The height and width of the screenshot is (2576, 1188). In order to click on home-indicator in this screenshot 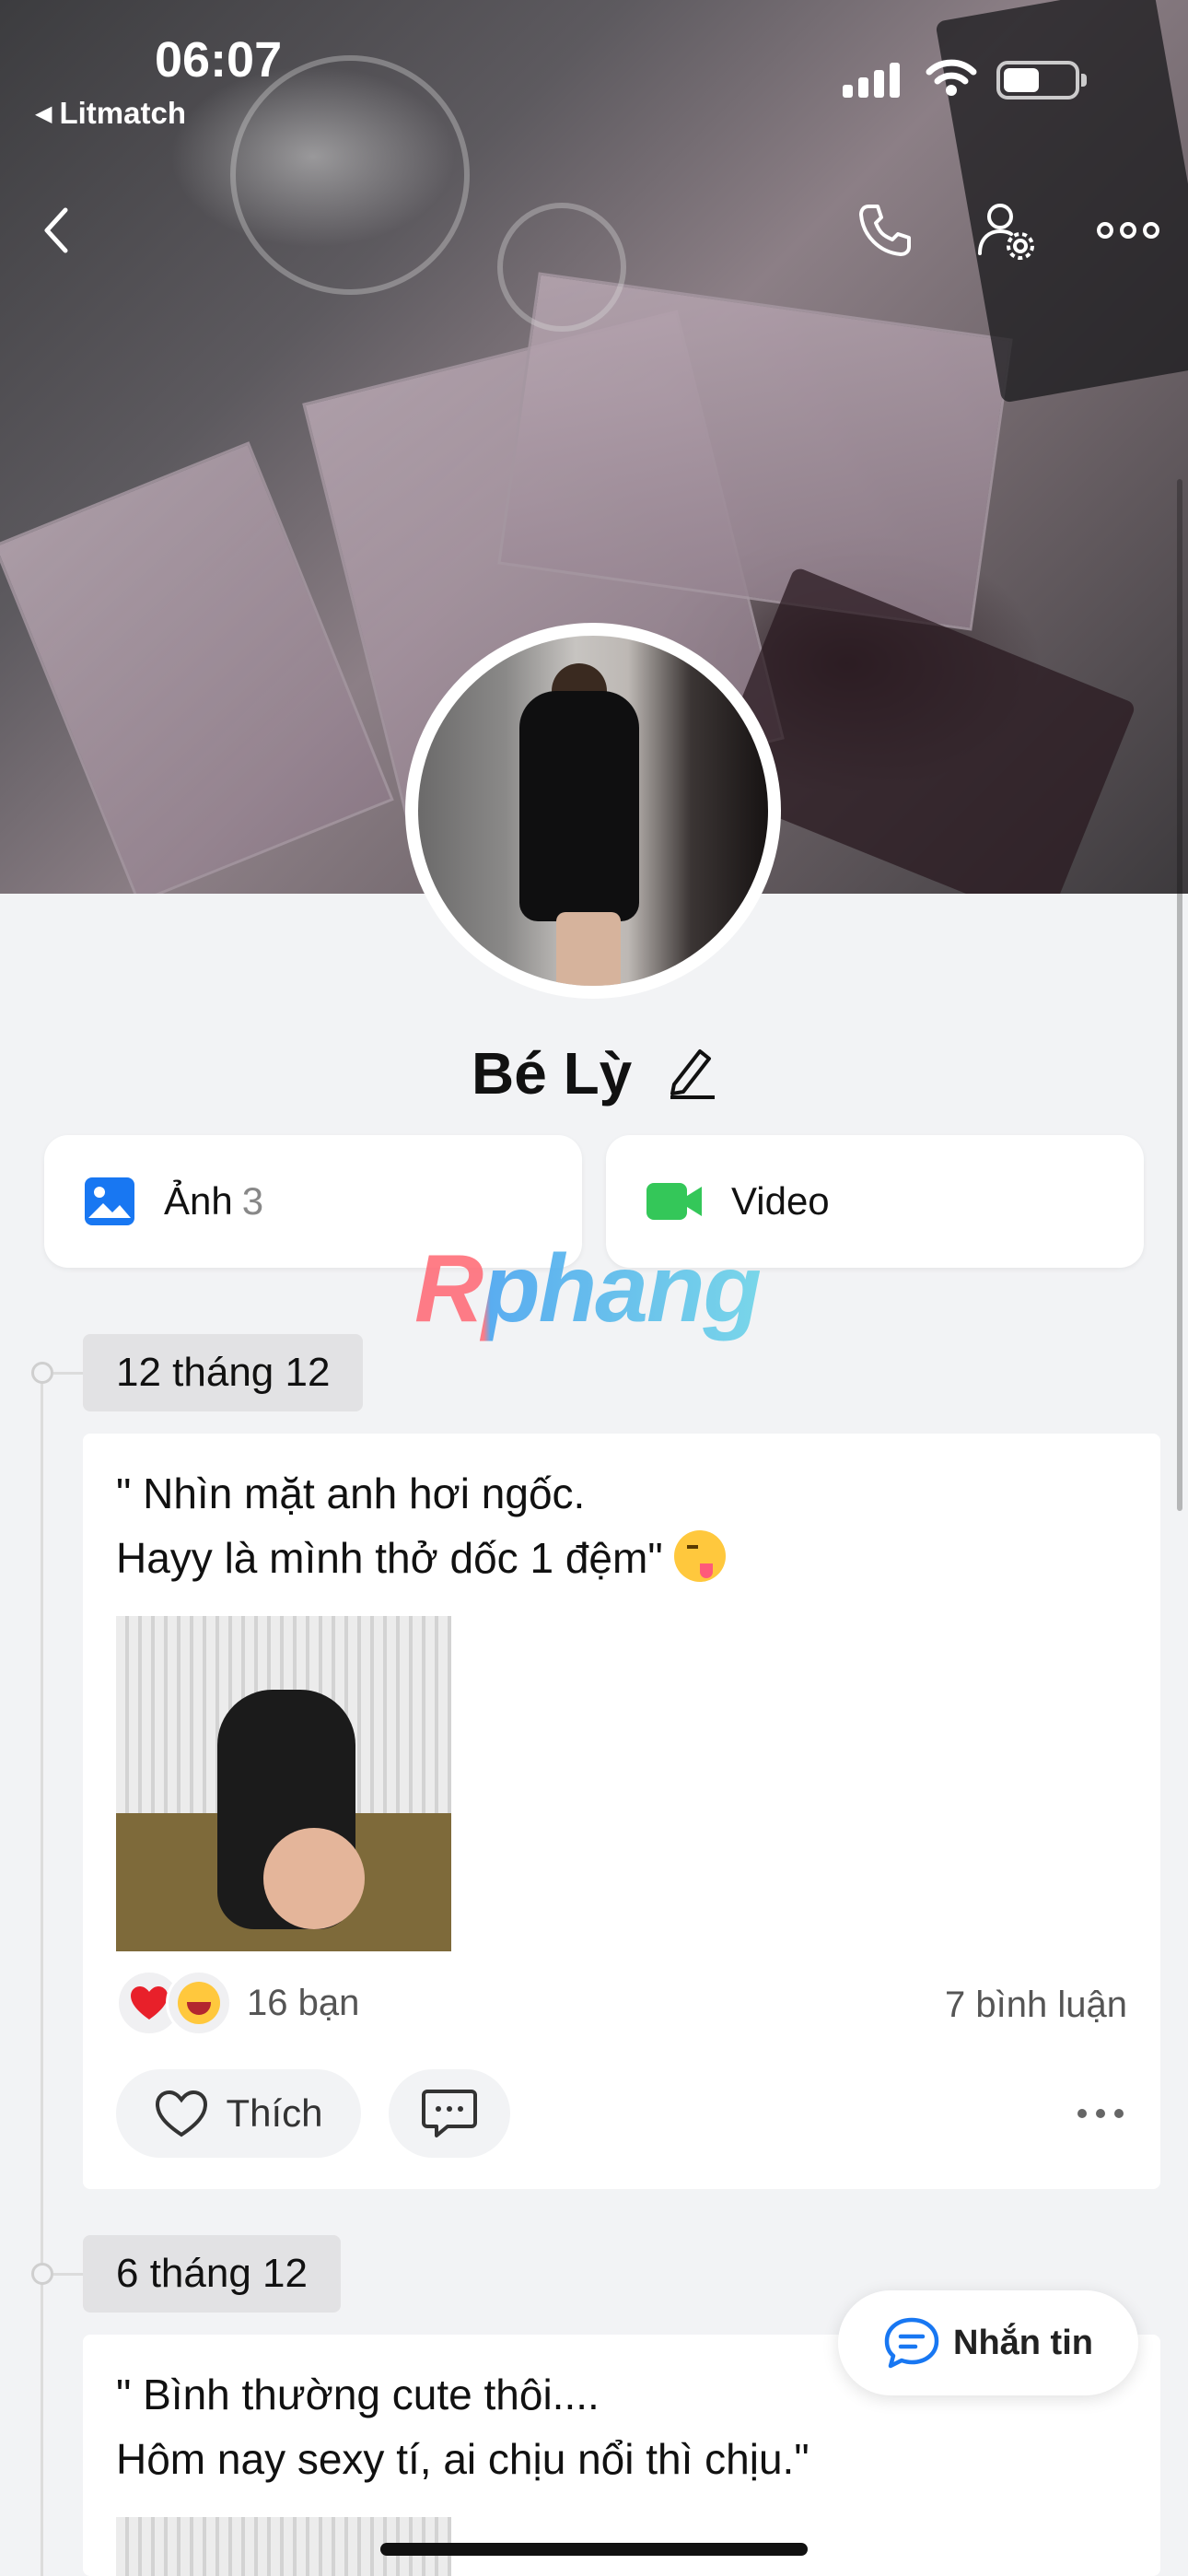, I will do `click(594, 2549)`.